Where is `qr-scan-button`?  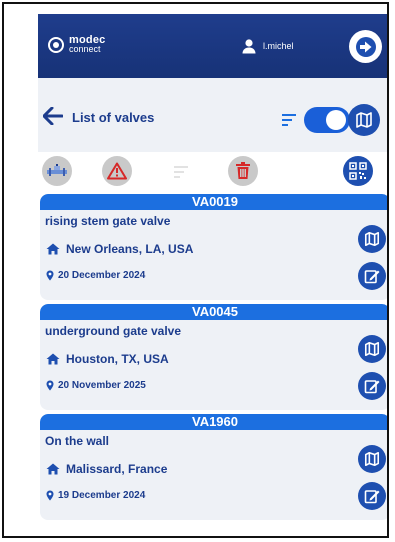
qr-scan-button is located at coordinates (358, 171).